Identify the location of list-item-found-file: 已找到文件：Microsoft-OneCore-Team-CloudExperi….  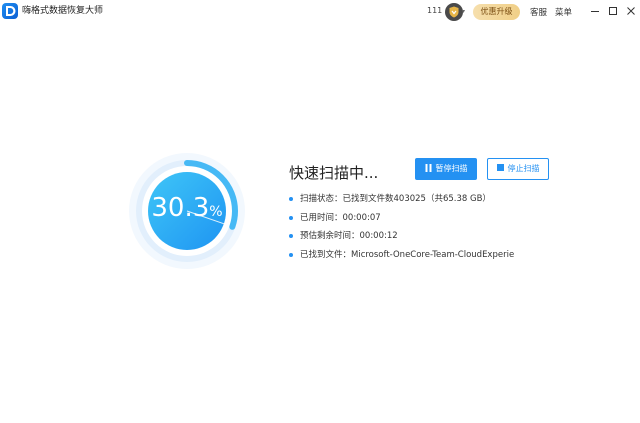
(401, 257).